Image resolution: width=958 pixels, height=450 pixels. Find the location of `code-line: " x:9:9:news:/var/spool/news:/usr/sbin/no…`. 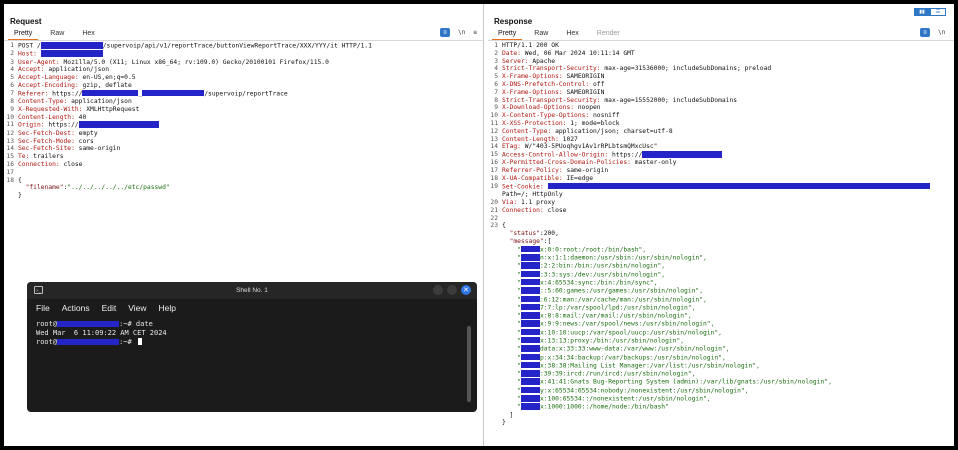

code-line: " x:9:9:news:/var/spool/news:/usr/sbin/no… is located at coordinates (709, 324).